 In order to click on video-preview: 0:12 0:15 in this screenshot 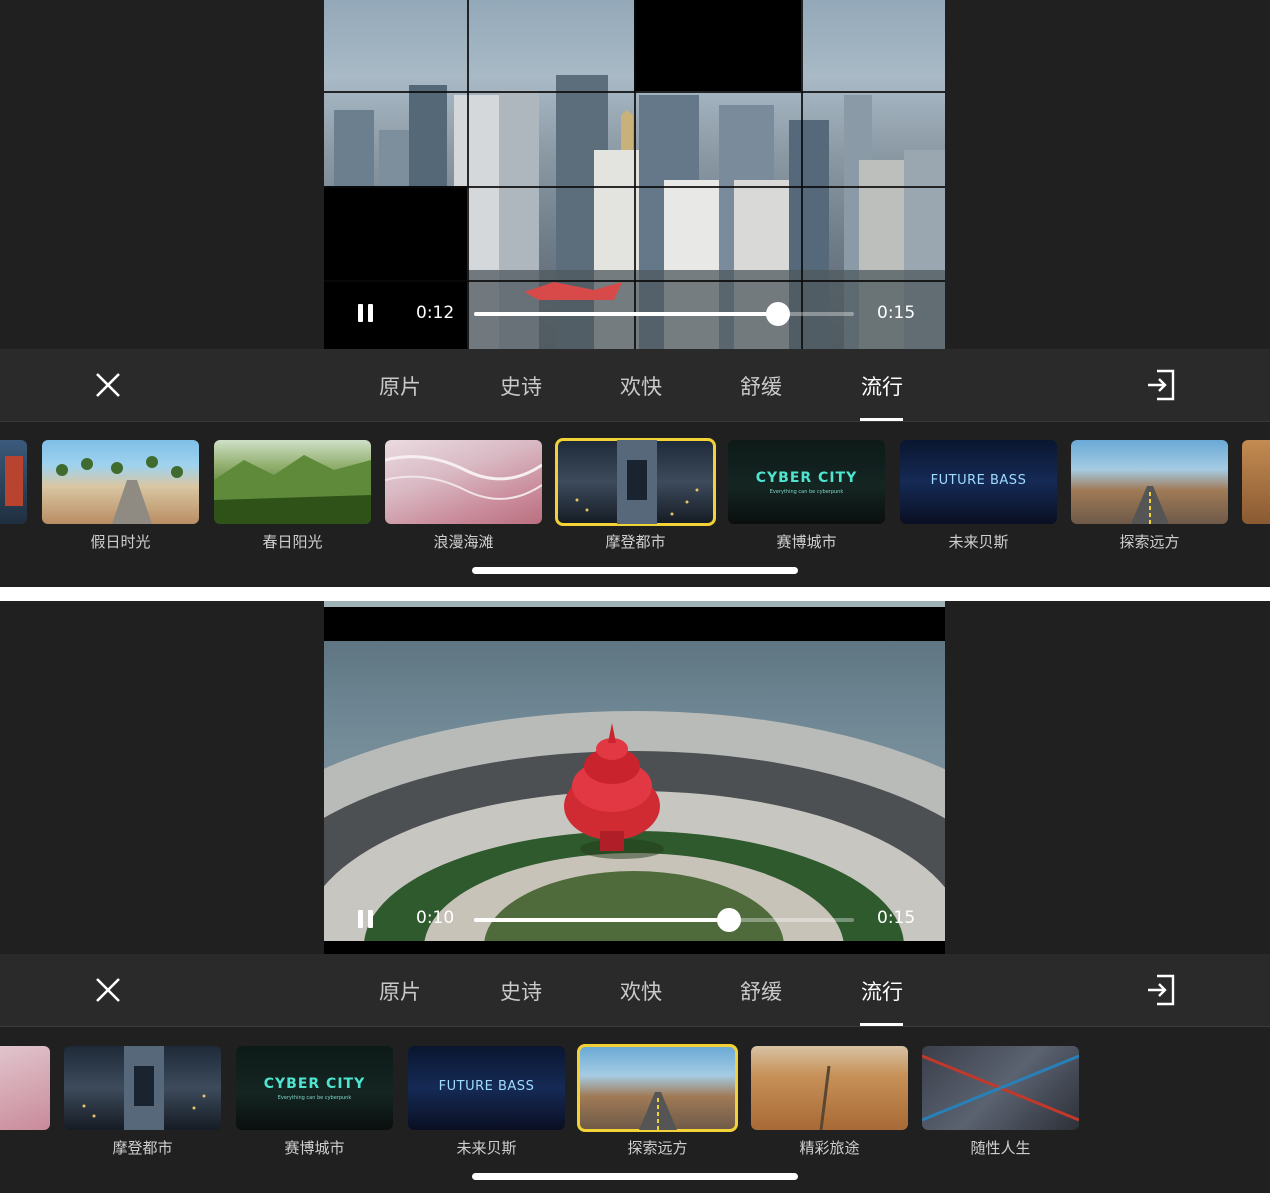, I will do `click(634, 174)`.